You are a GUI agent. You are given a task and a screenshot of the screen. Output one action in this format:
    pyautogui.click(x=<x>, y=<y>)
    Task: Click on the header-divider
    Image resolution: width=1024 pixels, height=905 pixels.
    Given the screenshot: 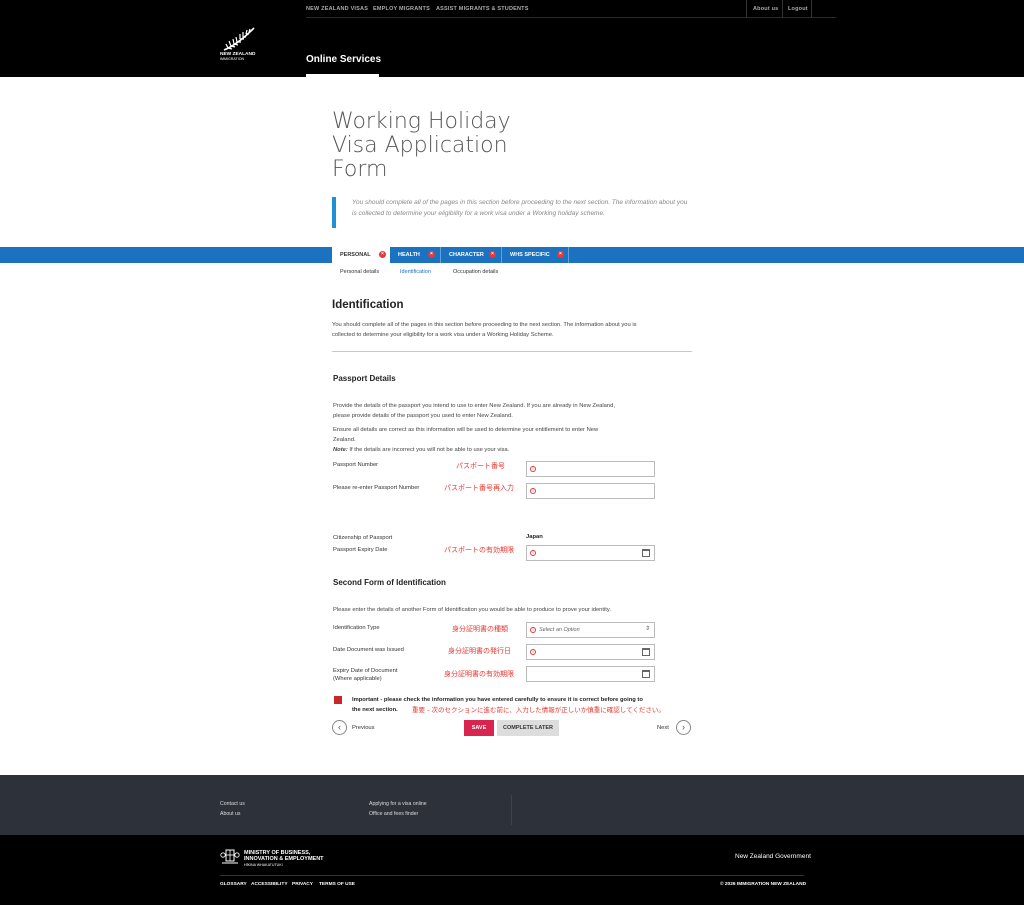 What is the action you would take?
    pyautogui.click(x=571, y=17)
    